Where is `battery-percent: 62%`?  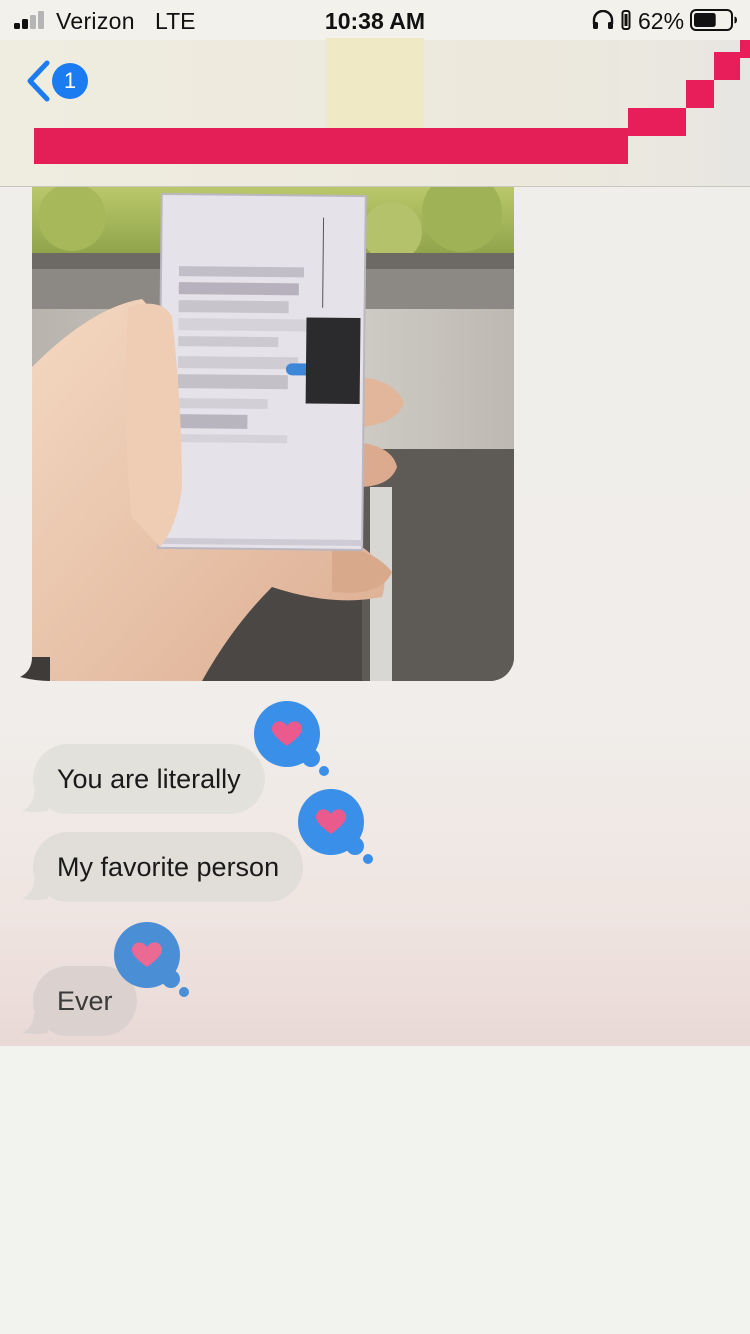
battery-percent: 62% is located at coordinates (661, 21).